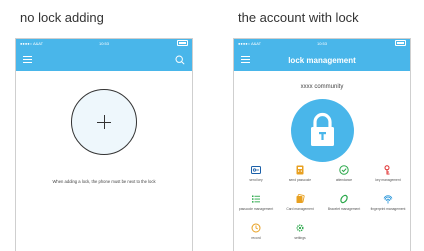 This screenshot has width=424, height=251. I want to click on function-label: settings, so click(300, 238).